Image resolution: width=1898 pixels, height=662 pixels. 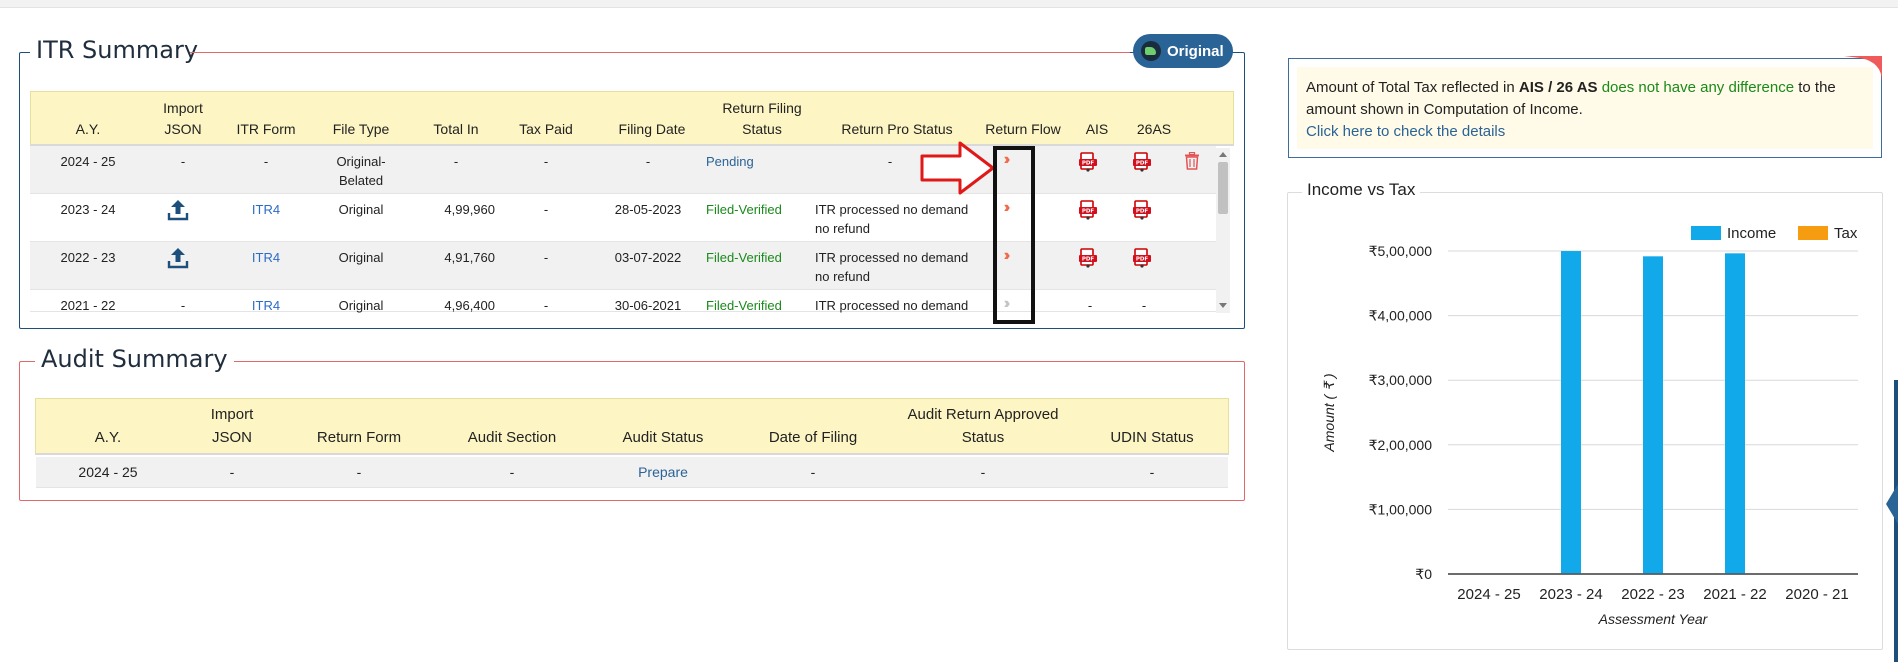 I want to click on row-assessment-year: 2023 - 24, so click(x=88, y=209).